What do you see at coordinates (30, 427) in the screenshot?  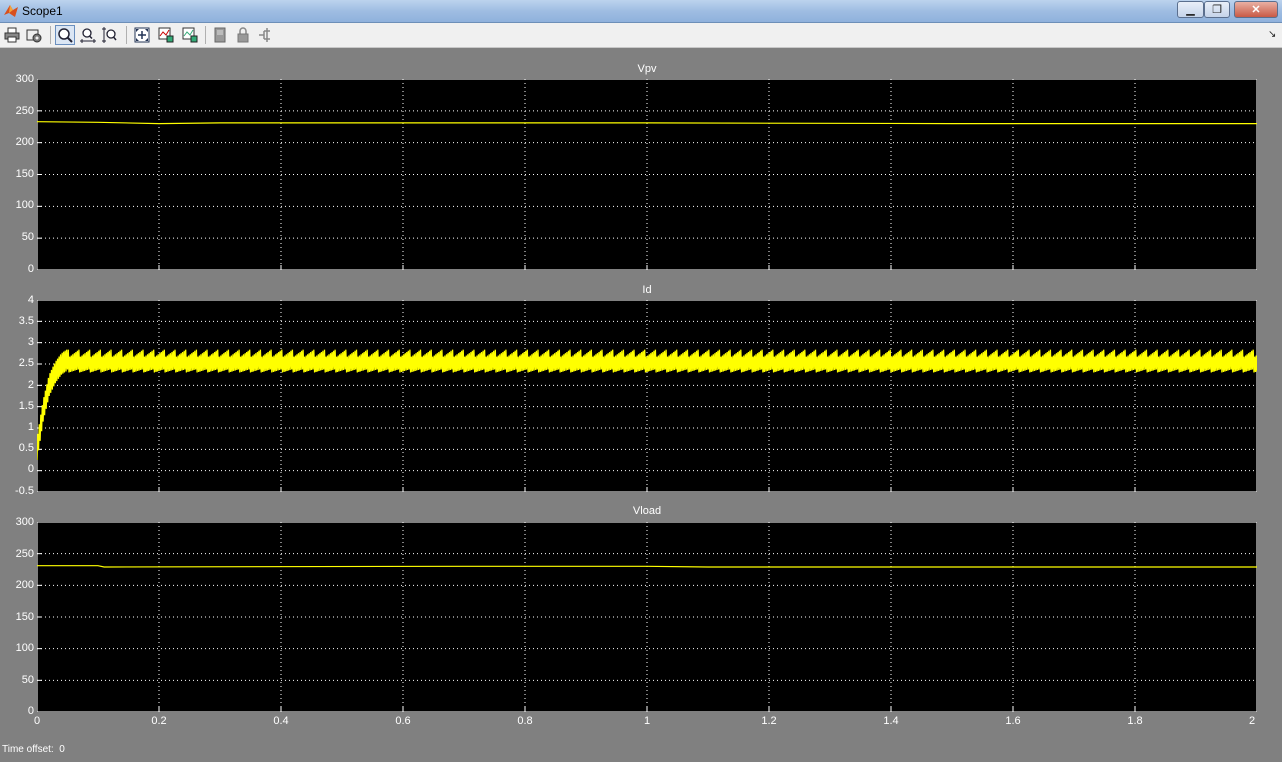 I see `y-tick: 1` at bounding box center [30, 427].